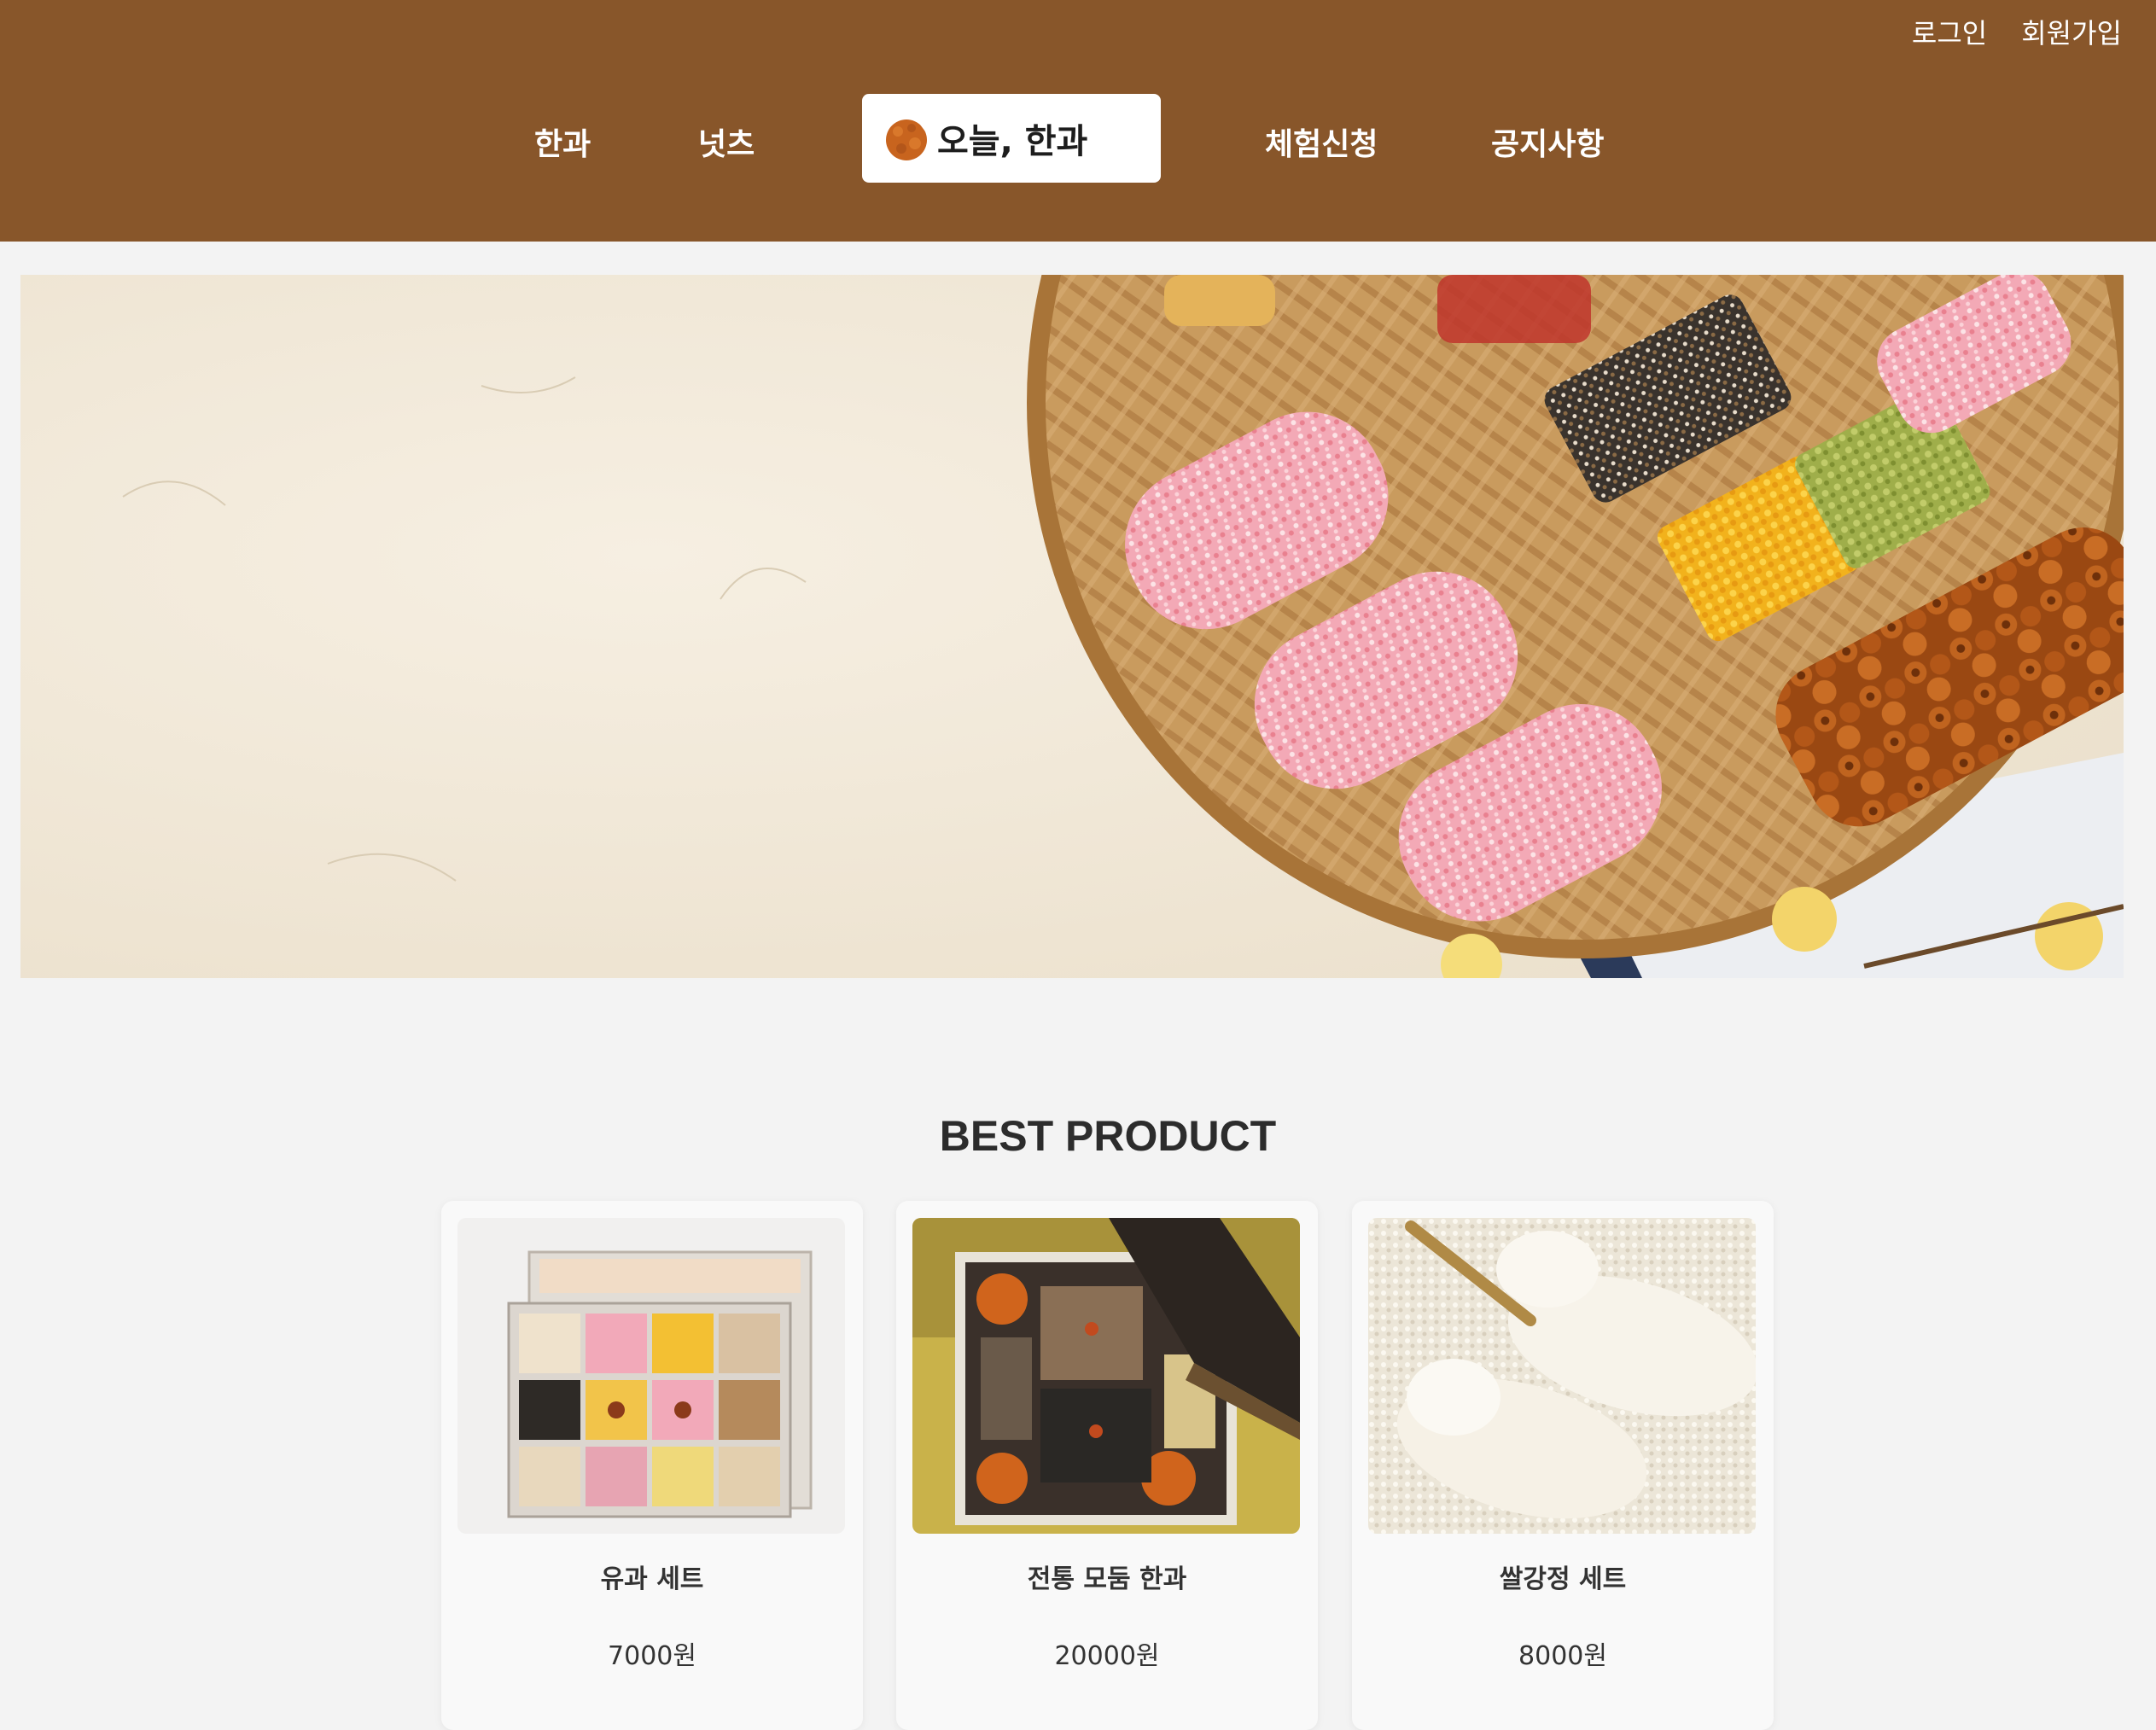 This screenshot has height=1730, width=2156. I want to click on product-card: 쌀강정 세트 8000원, so click(1563, 1465).